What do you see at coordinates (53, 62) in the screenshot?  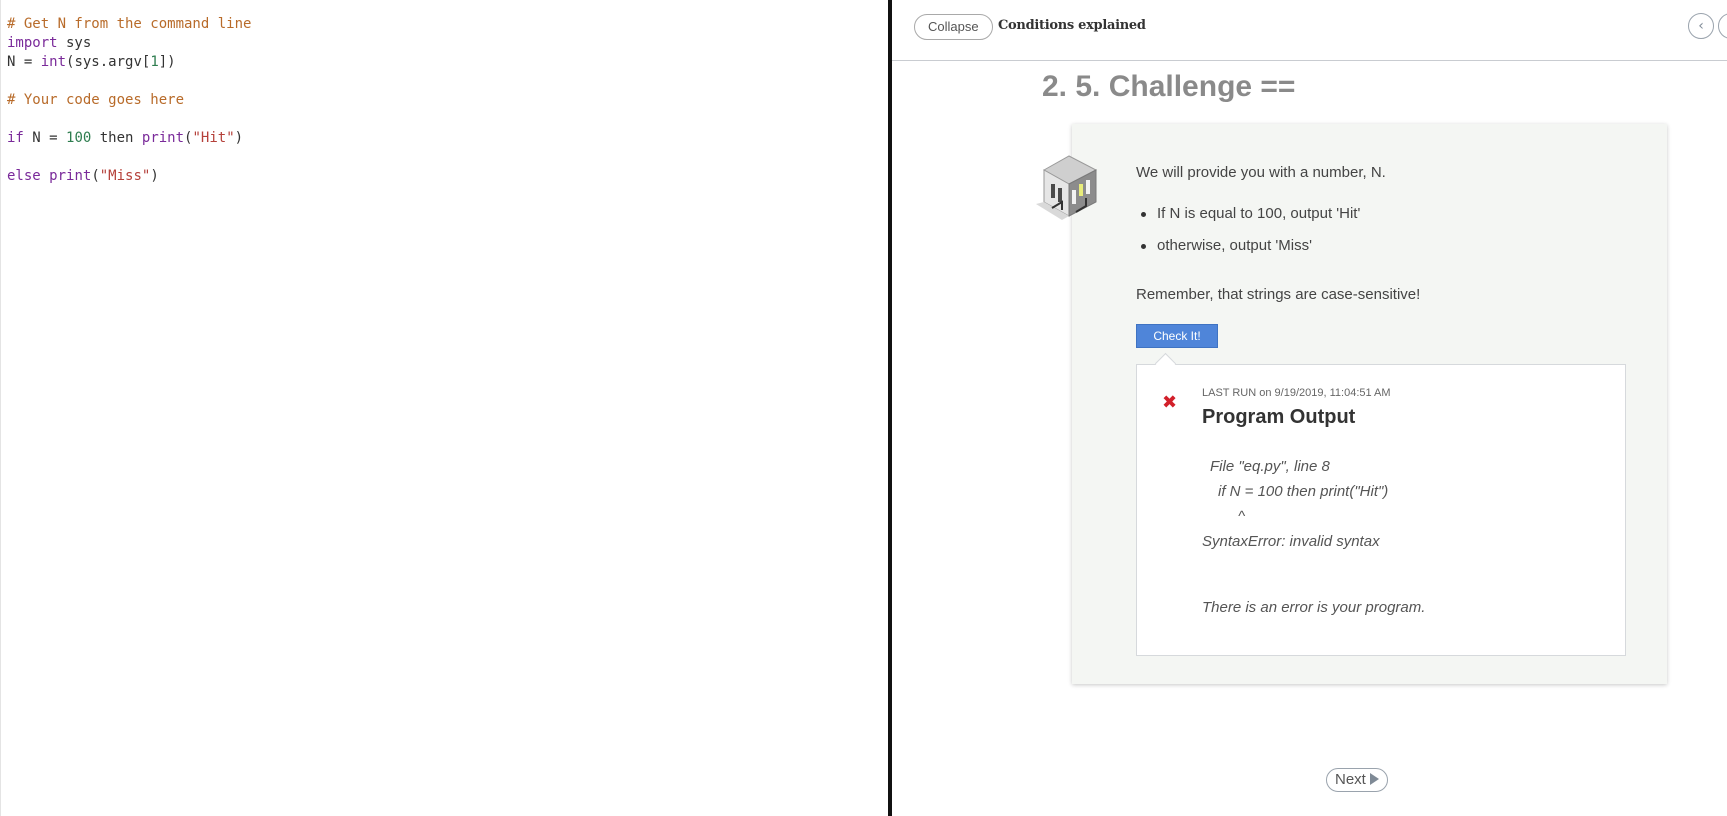 I see `code-token: int` at bounding box center [53, 62].